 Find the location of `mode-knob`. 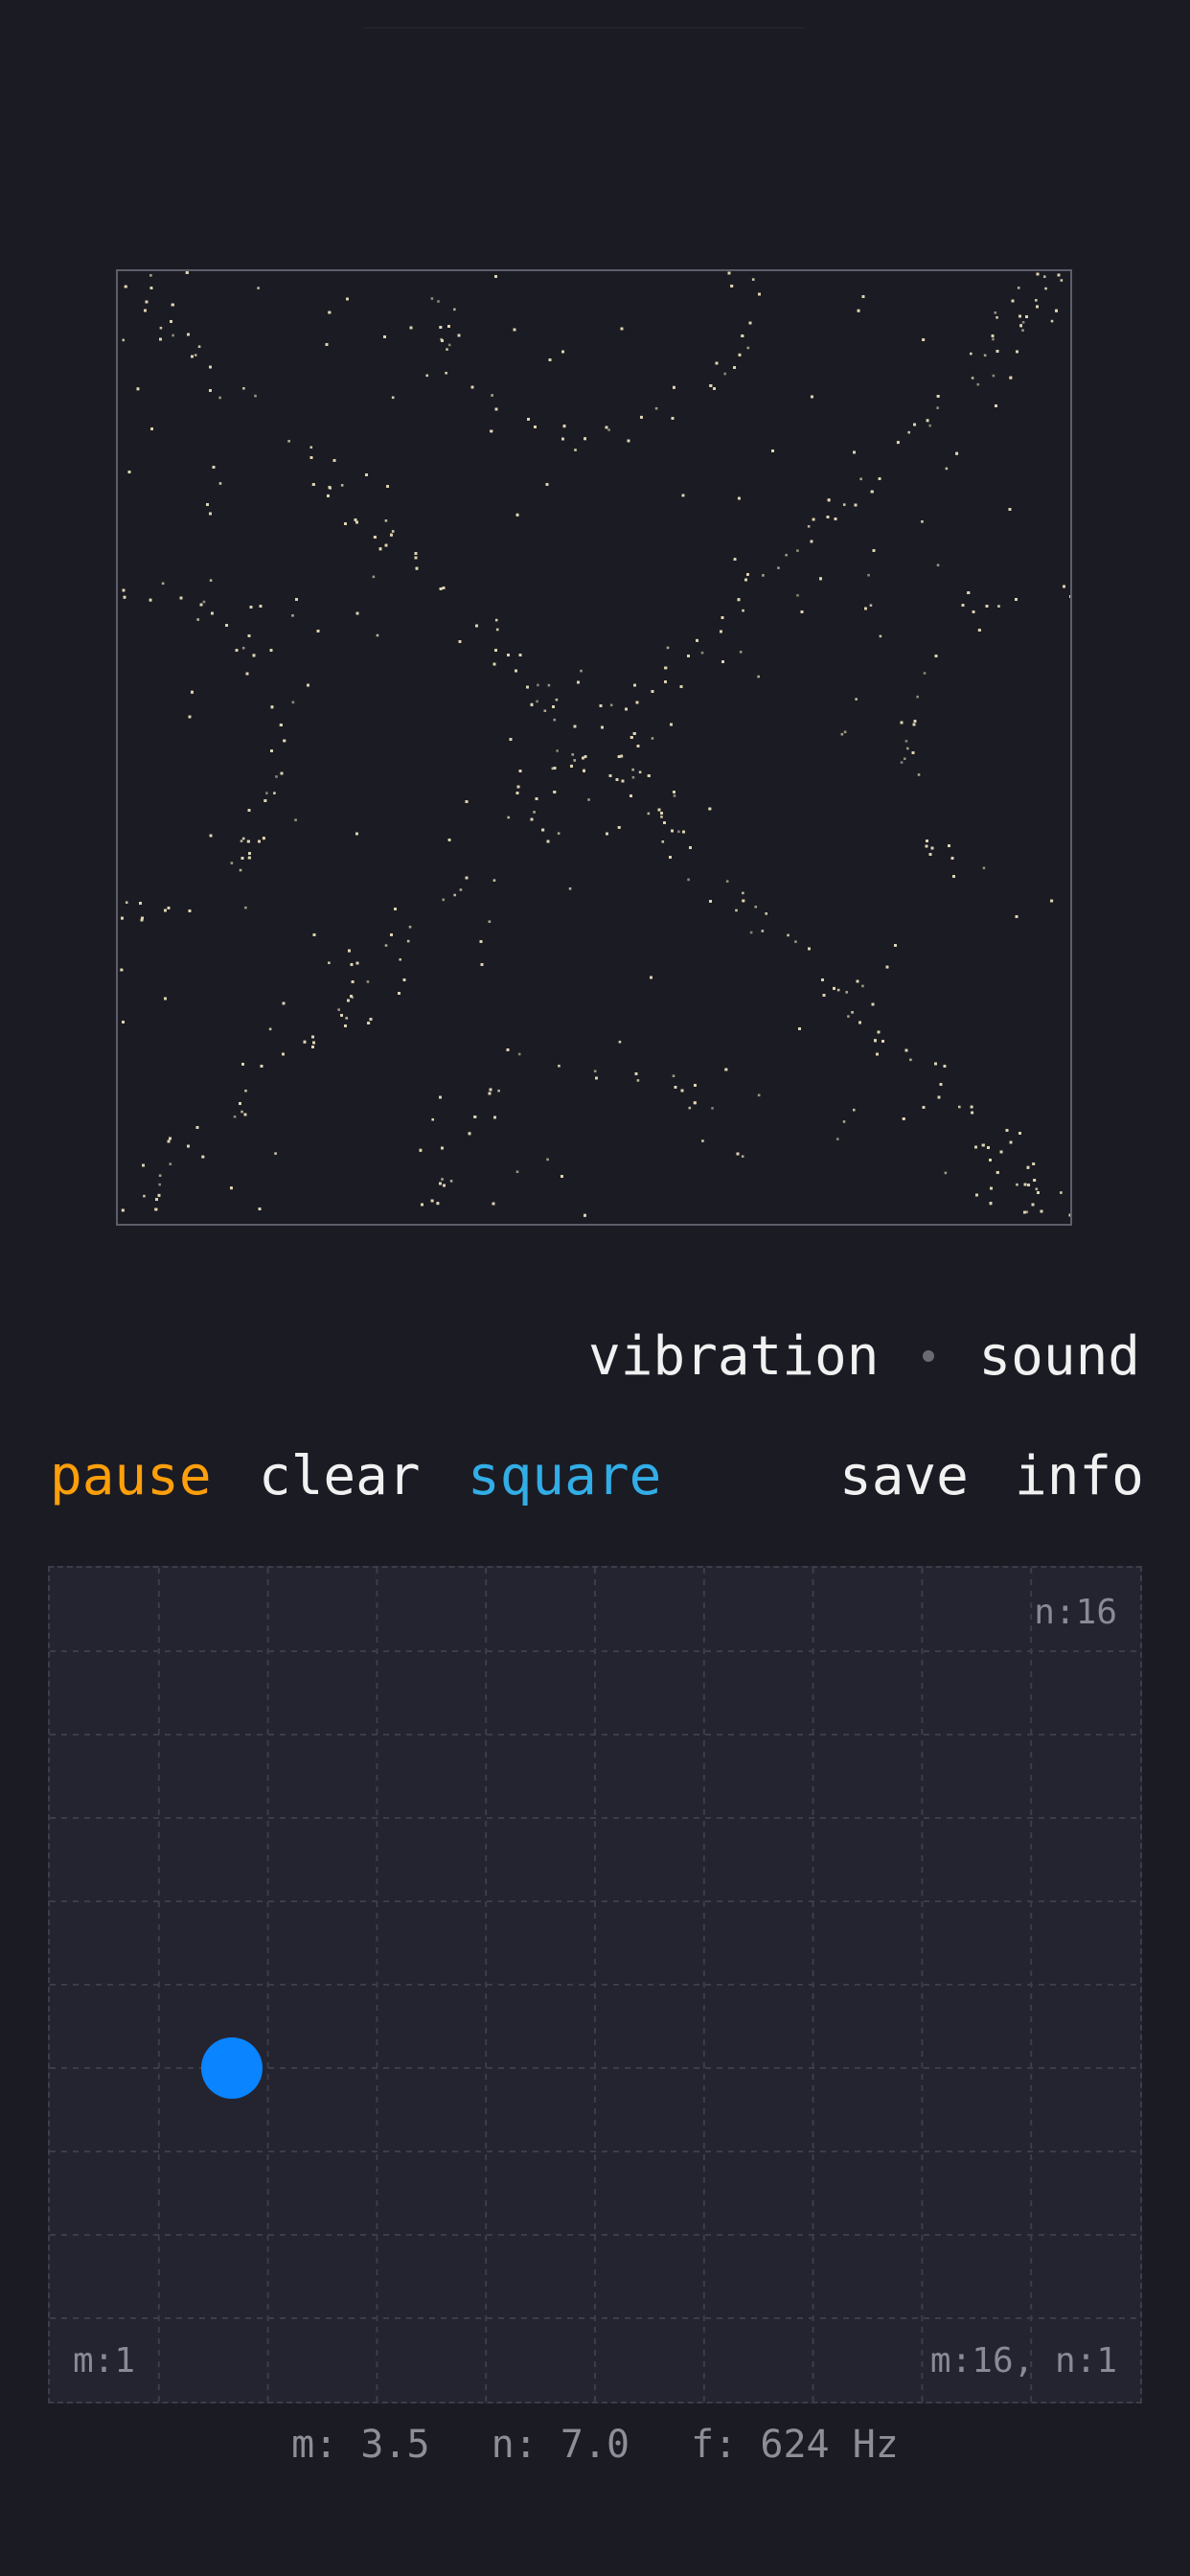

mode-knob is located at coordinates (232, 2068).